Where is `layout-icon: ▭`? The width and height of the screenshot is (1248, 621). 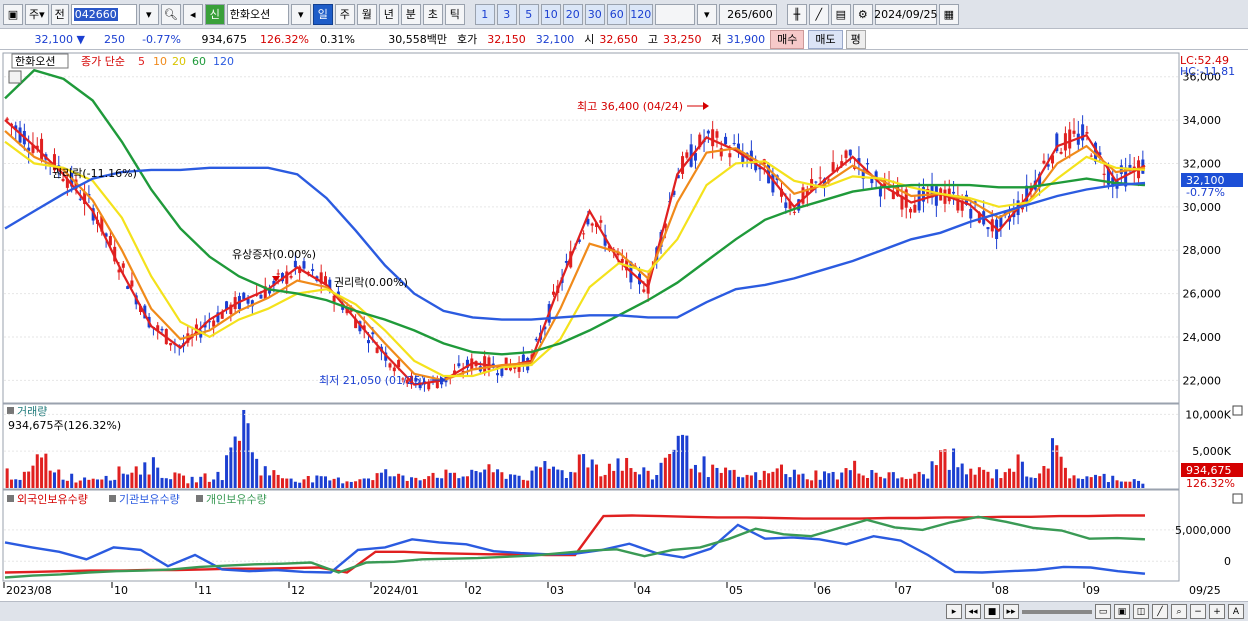 layout-icon: ▭ is located at coordinates (1103, 611).